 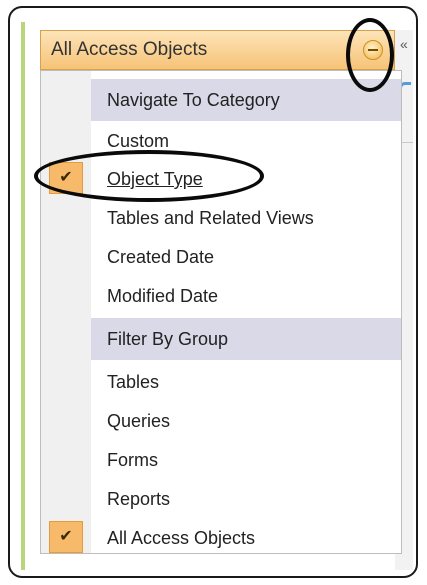 What do you see at coordinates (246, 460) in the screenshot?
I see `menu-item-forms: Forms` at bounding box center [246, 460].